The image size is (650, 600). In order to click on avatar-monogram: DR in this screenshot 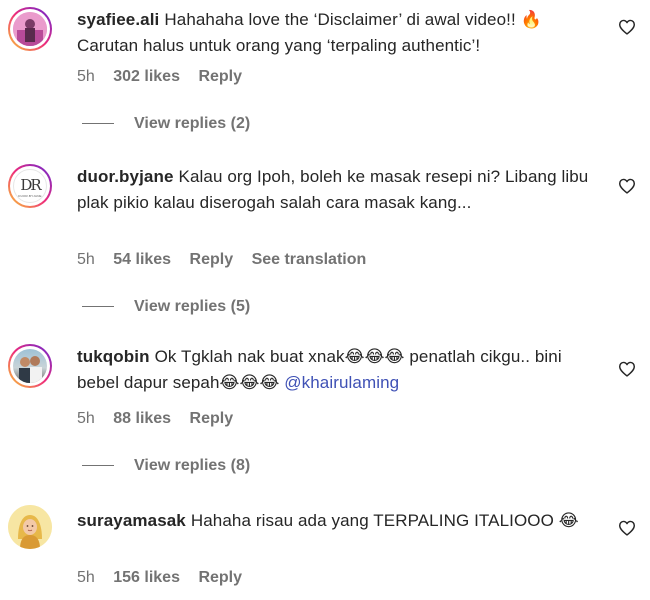, I will do `click(30, 185)`.